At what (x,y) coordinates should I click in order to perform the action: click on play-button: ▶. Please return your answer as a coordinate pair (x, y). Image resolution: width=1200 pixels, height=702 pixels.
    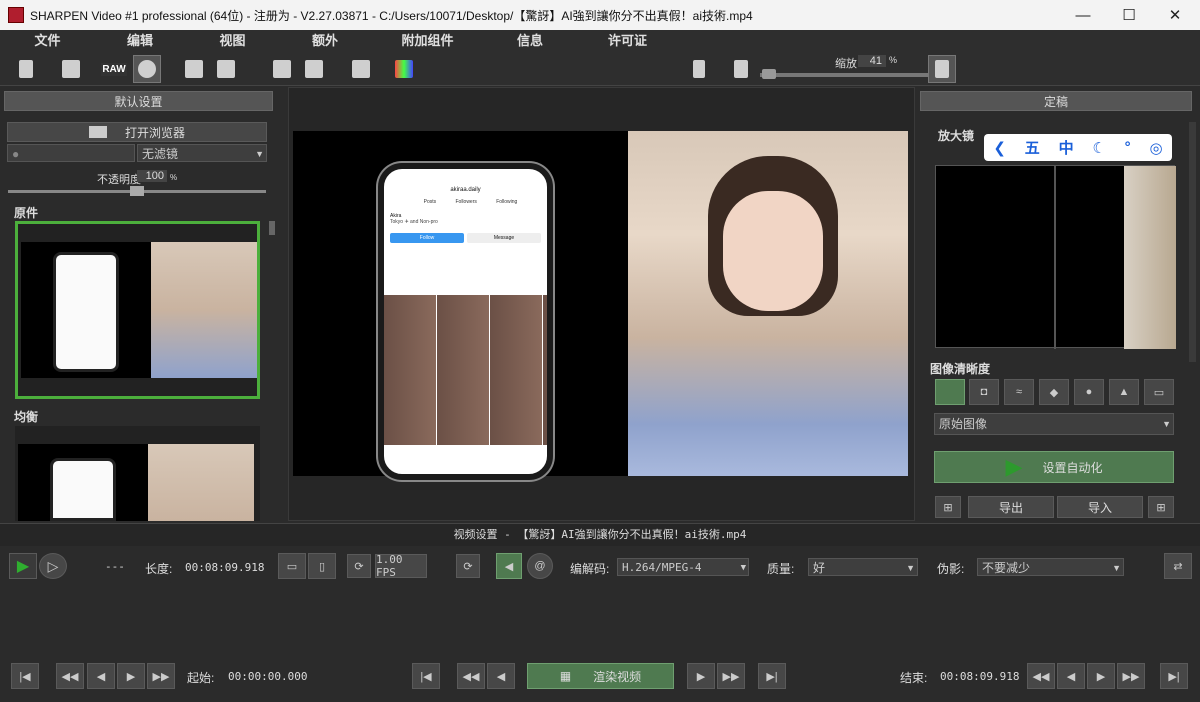
    Looking at the image, I should click on (23, 566).